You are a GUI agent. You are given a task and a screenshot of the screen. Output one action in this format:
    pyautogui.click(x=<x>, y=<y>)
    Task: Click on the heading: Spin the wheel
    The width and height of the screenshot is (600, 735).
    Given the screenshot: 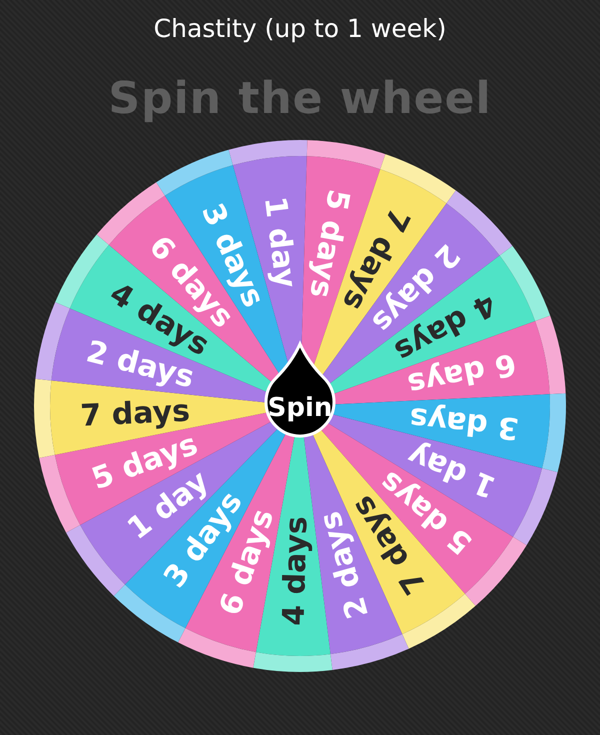 What is the action you would take?
    pyautogui.click(x=300, y=99)
    